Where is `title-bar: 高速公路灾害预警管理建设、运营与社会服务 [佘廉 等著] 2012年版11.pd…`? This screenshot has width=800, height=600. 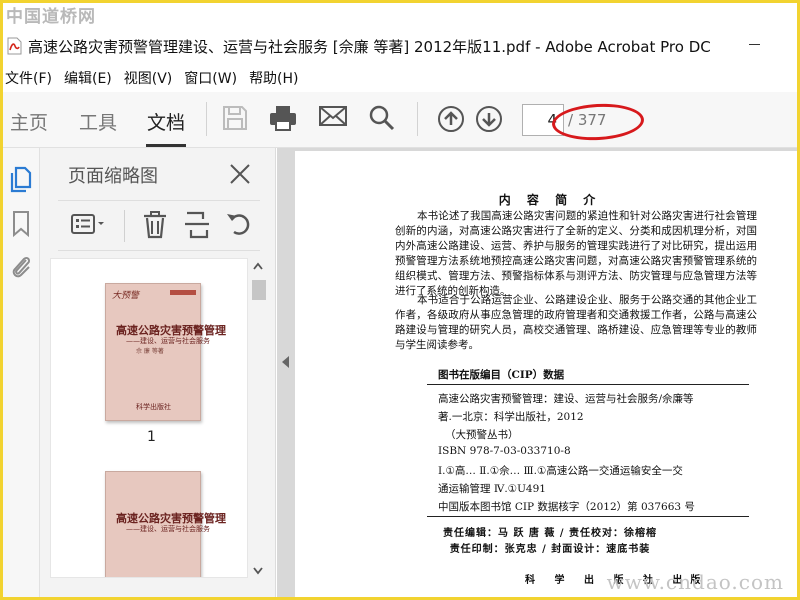
title-bar: 高速公路灾害预警管理建设、运营与社会服务 [佘廉 等著] 2012年版11.pd… is located at coordinates (400, 46).